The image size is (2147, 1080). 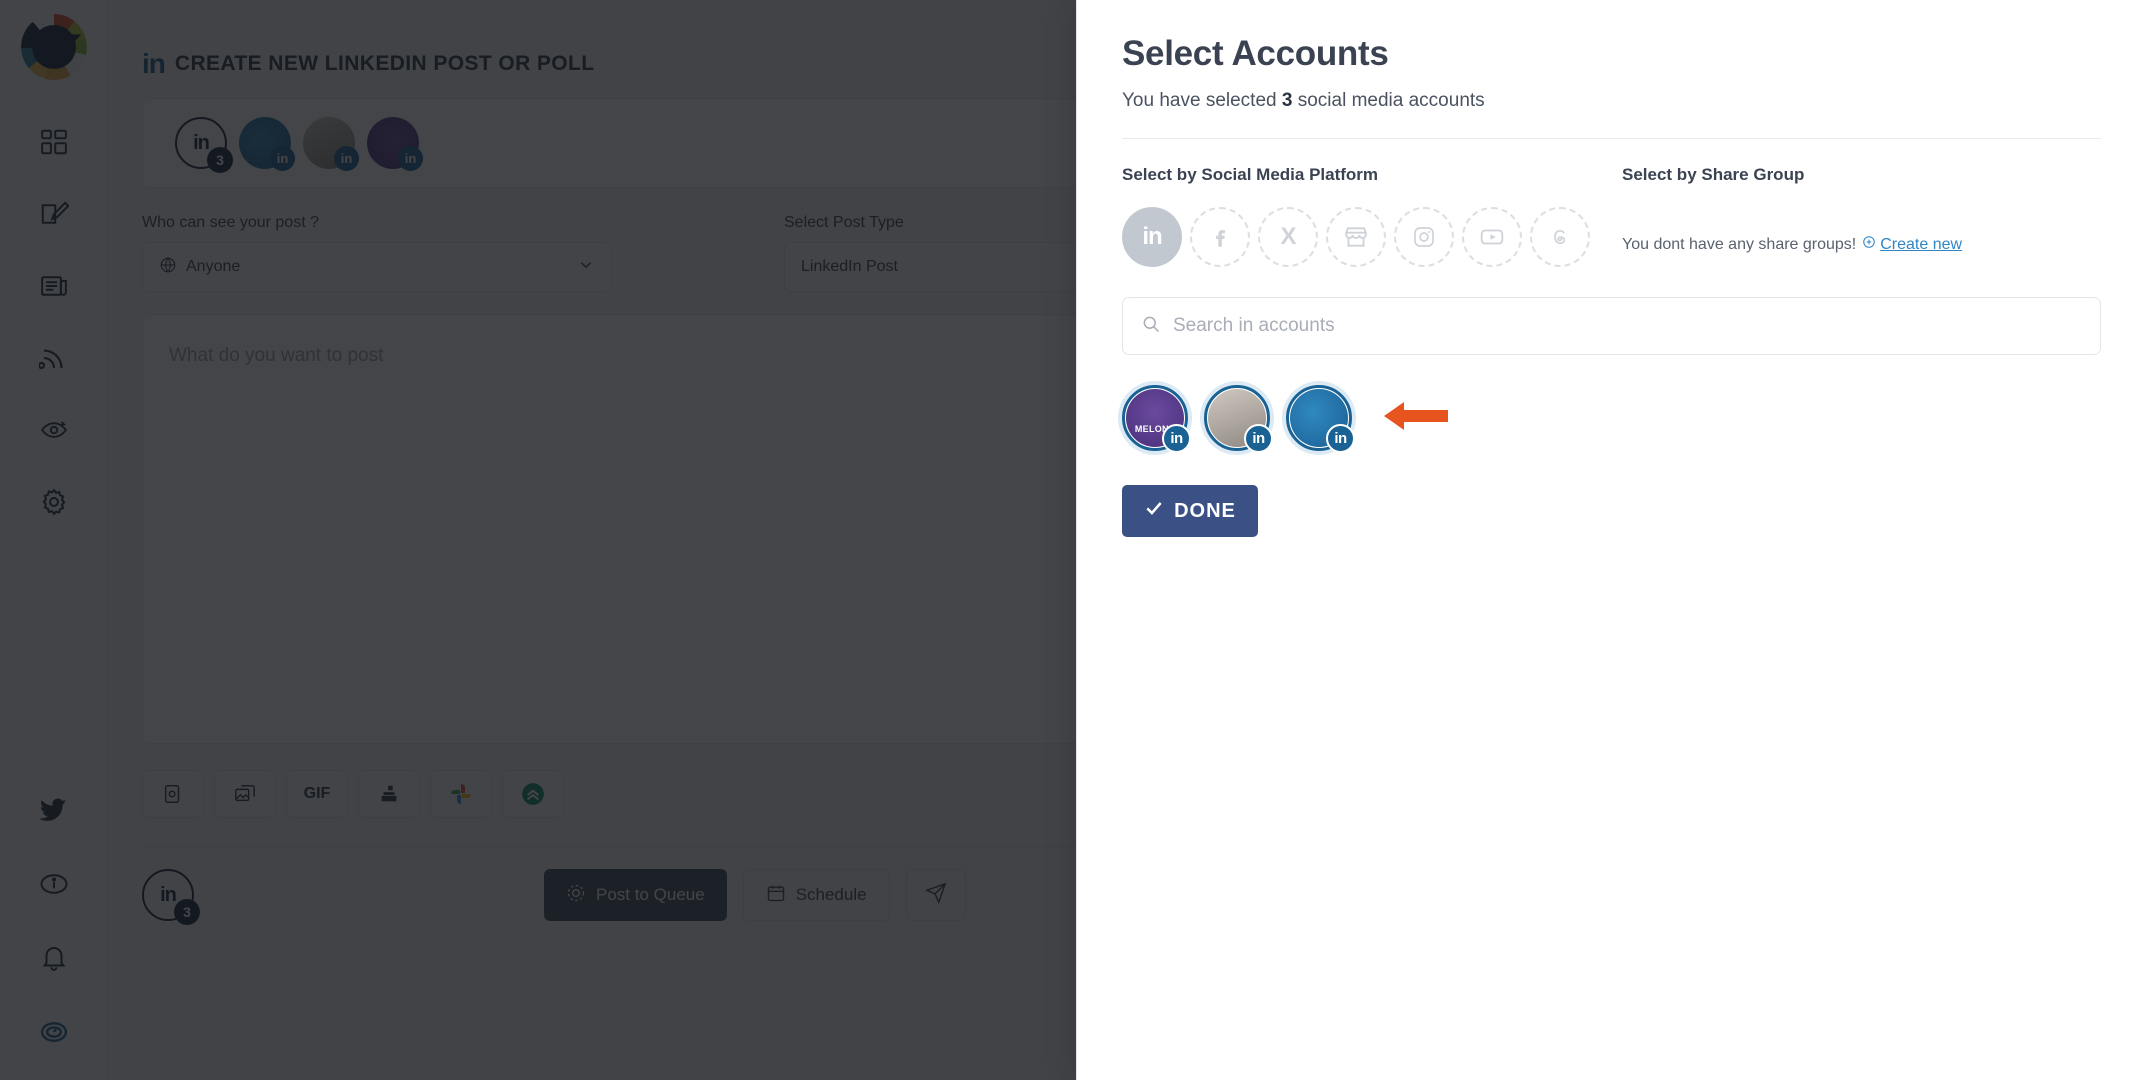 I want to click on instagram-platform-icon, so click(x=1424, y=237).